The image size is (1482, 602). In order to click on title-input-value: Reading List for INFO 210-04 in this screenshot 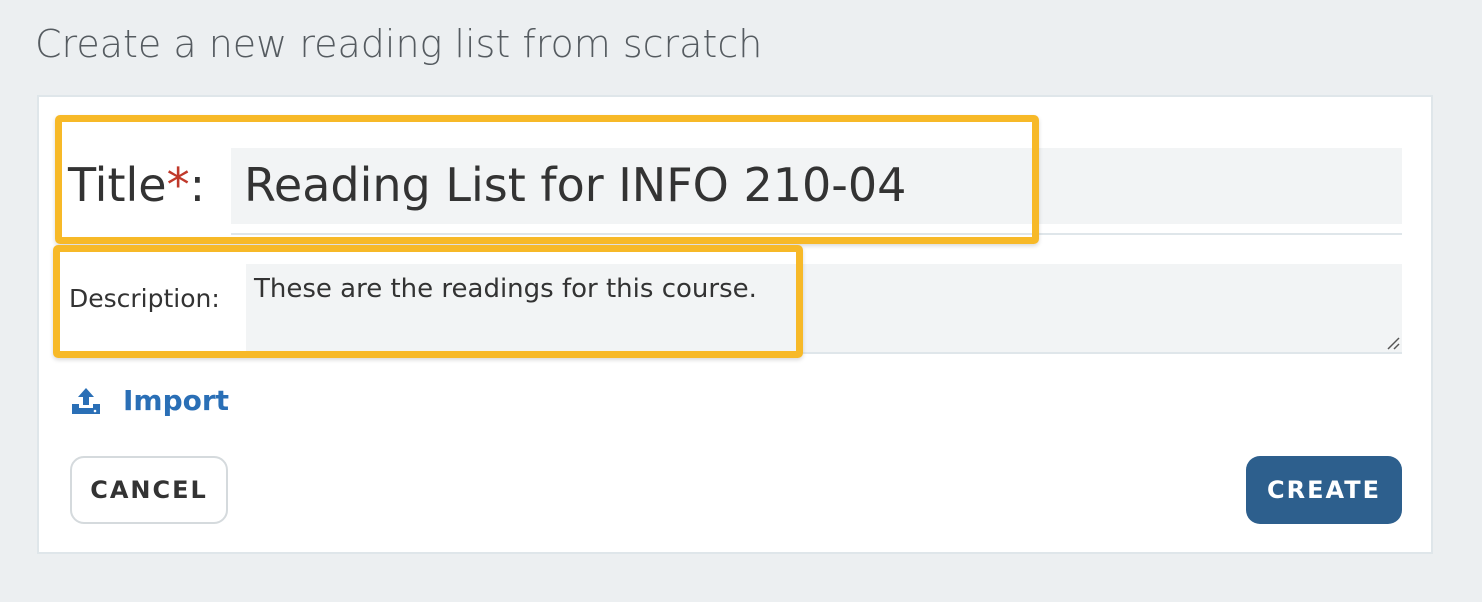, I will do `click(575, 185)`.